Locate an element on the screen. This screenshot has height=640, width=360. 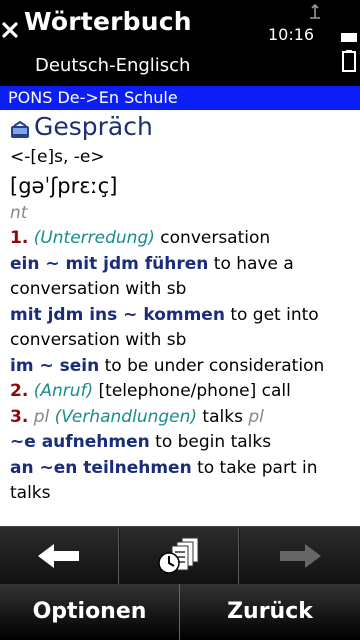
sense-translation: conversation is located at coordinates (212, 238).